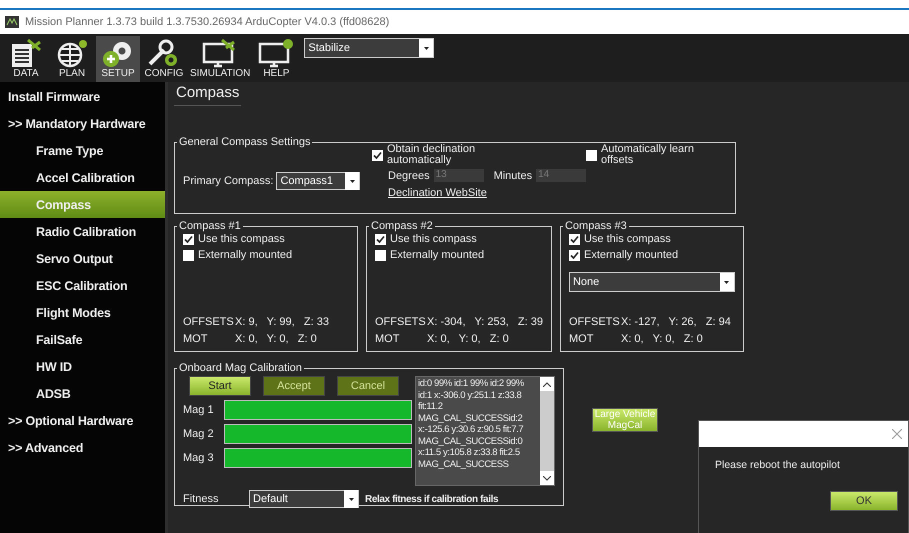 The height and width of the screenshot is (533, 909). Describe the element at coordinates (402, 226) in the screenshot. I see `group-title: Compass #2` at that location.